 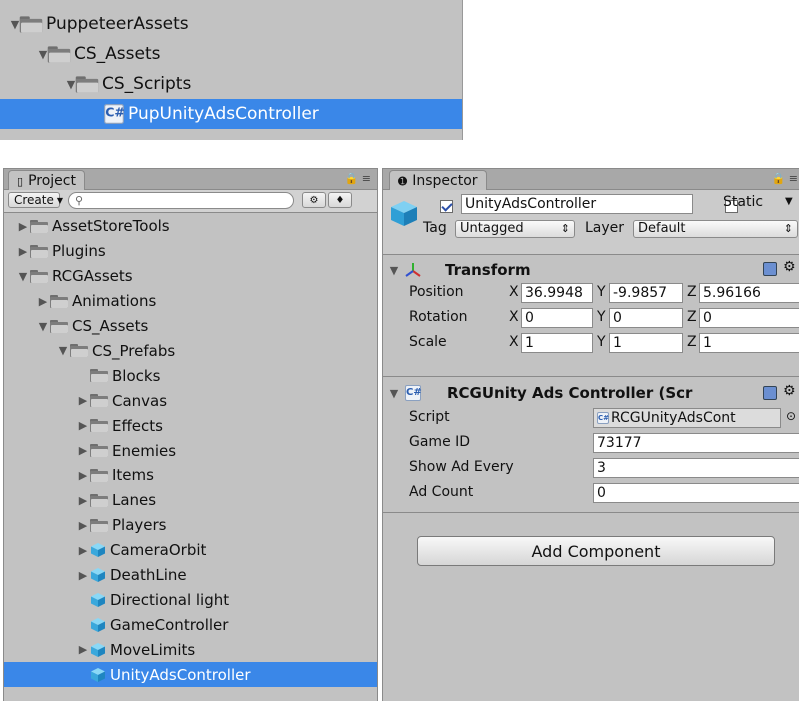 What do you see at coordinates (144, 450) in the screenshot?
I see `tree-item-label: Enemies` at bounding box center [144, 450].